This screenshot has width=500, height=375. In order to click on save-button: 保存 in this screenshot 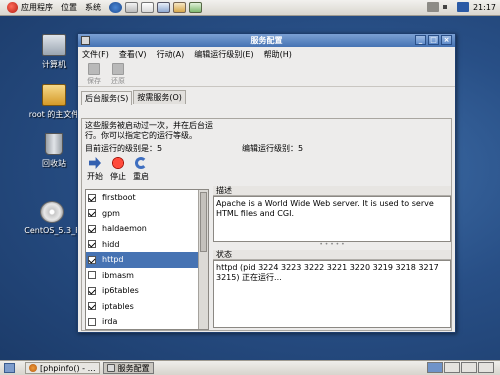, I will do `click(94, 73)`.